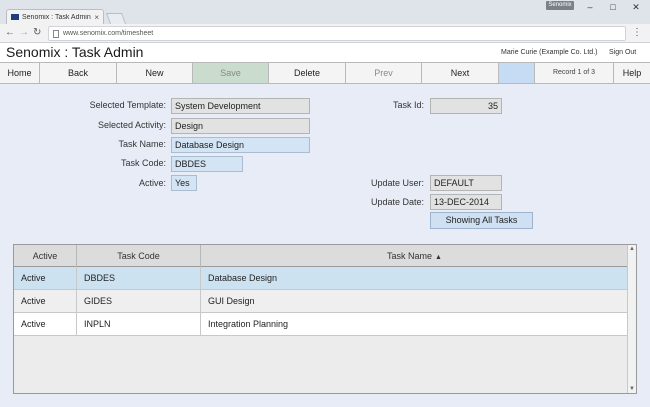  I want to click on column-header-task-code: Task Code, so click(139, 256).